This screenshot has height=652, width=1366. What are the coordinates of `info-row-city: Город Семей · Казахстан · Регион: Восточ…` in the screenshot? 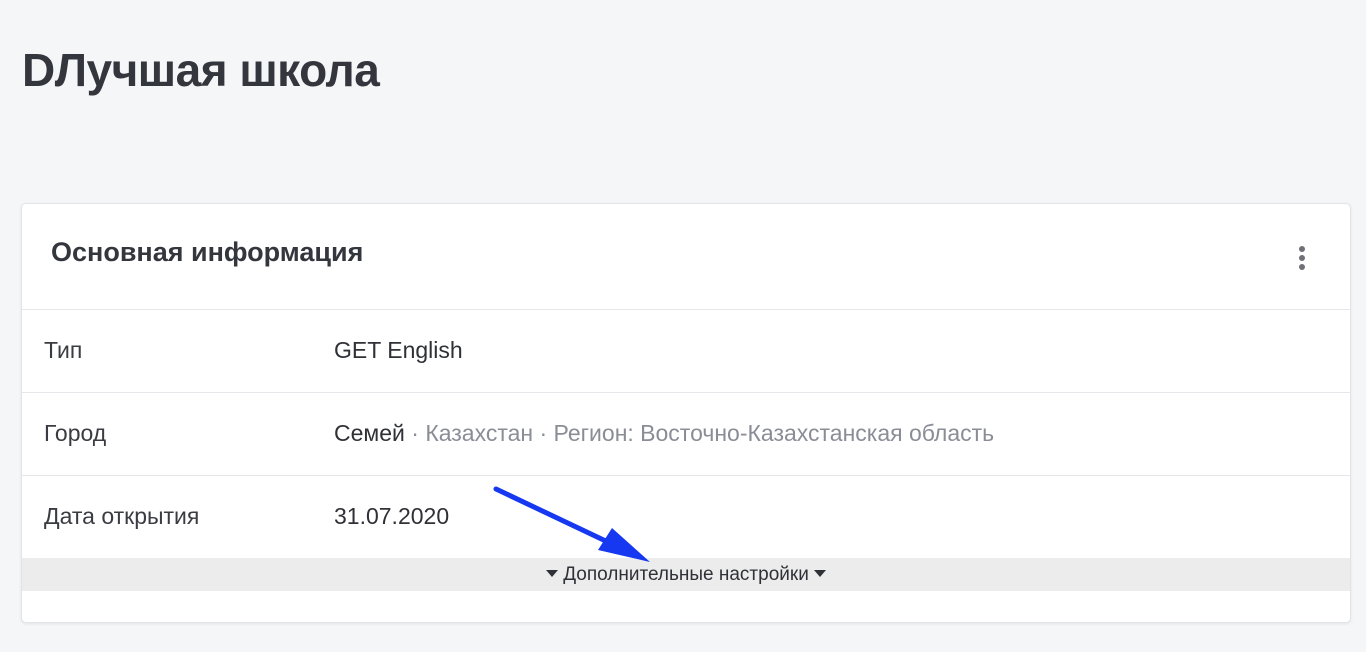 It's located at (686, 434).